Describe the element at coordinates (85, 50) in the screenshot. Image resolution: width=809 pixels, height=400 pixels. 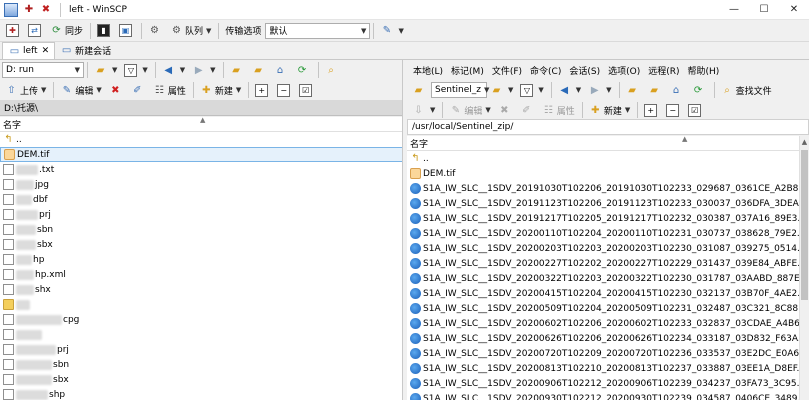
I see `tab-new-session: ▭ 新建会话` at that location.